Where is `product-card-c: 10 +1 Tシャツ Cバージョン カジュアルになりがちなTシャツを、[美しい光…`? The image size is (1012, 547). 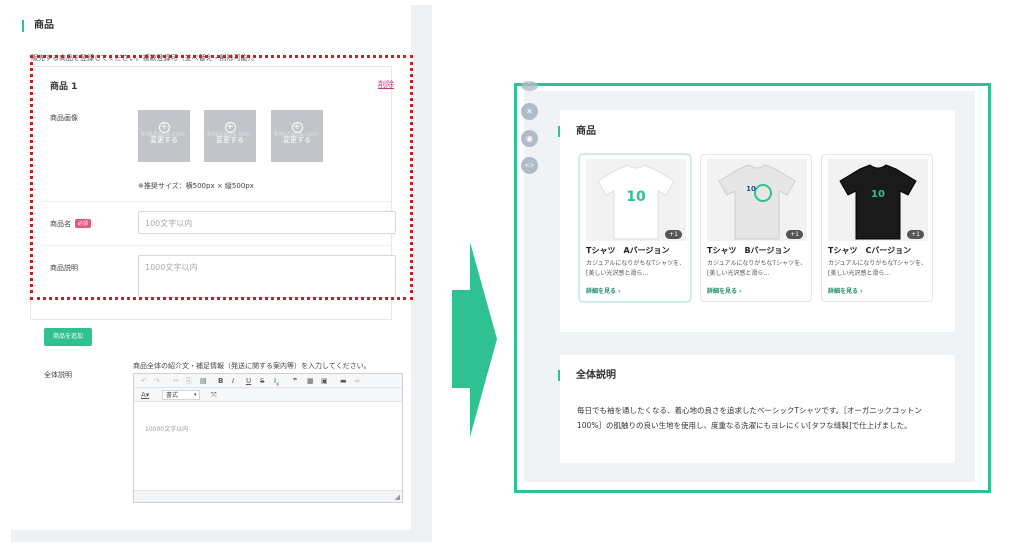
product-card-c: 10 +1 Tシャツ Cバージョン カジュアルになりがちなTシャツを、[美しい光… is located at coordinates (877, 228).